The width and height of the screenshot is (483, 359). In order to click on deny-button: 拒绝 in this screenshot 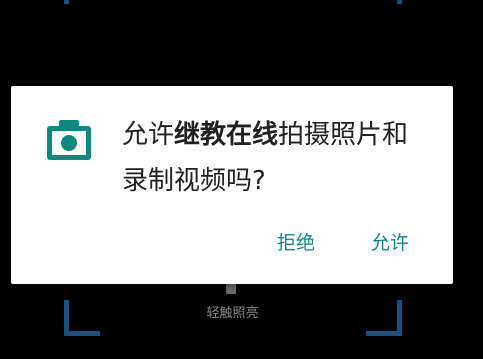, I will do `click(296, 241)`.